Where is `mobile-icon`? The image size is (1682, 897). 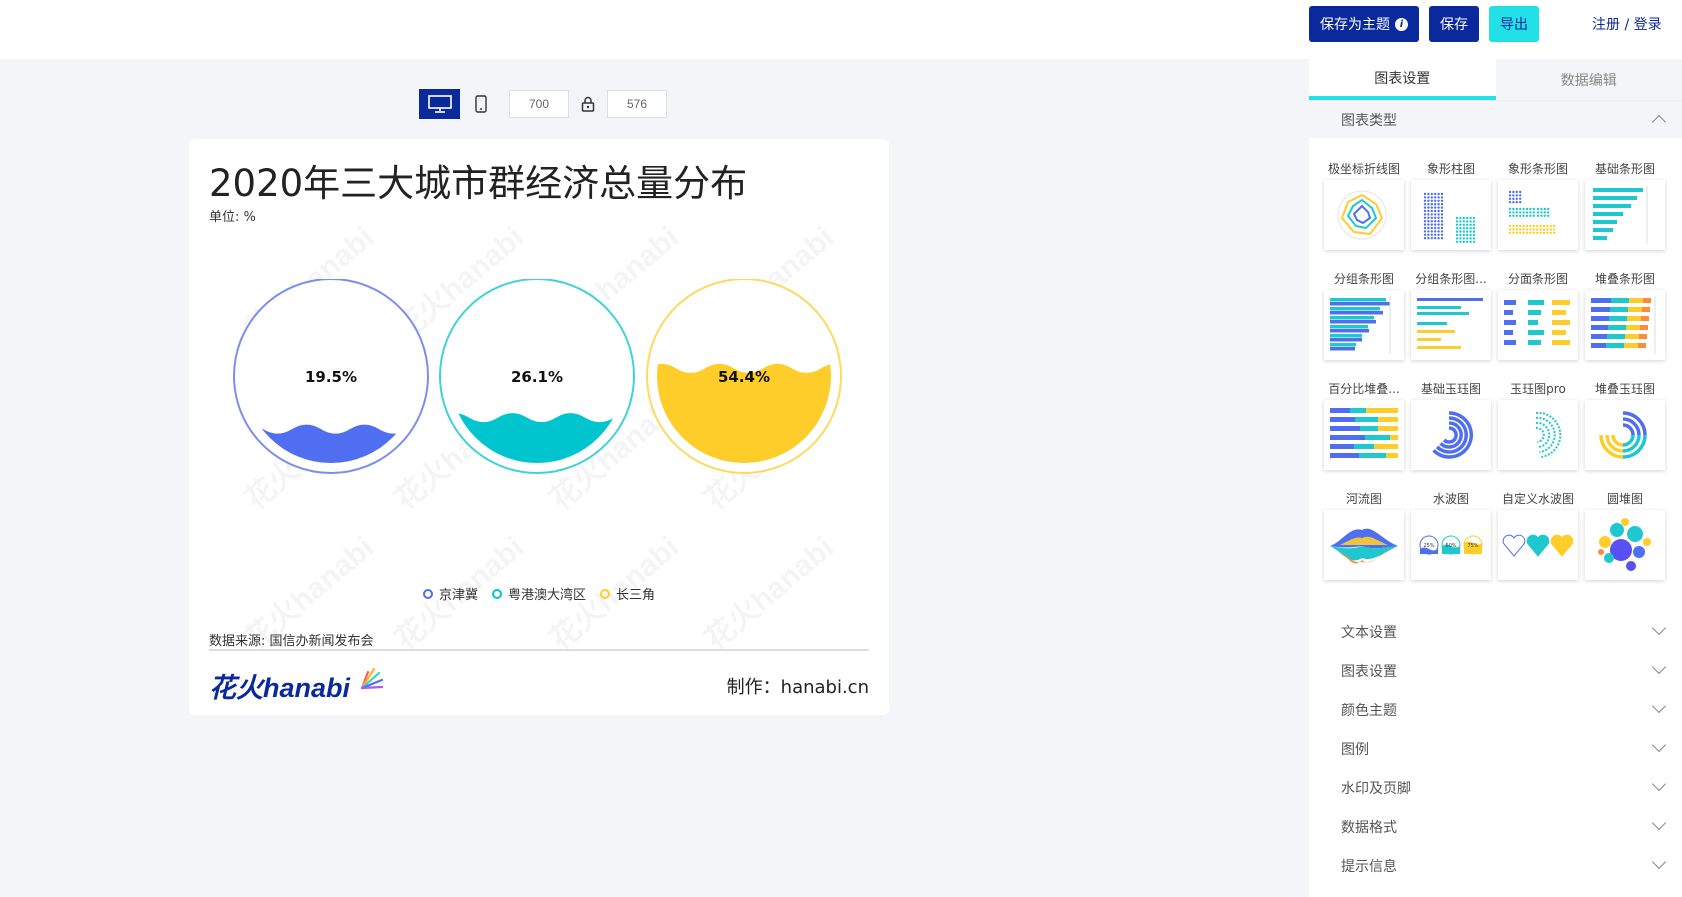
mobile-icon is located at coordinates (480, 104).